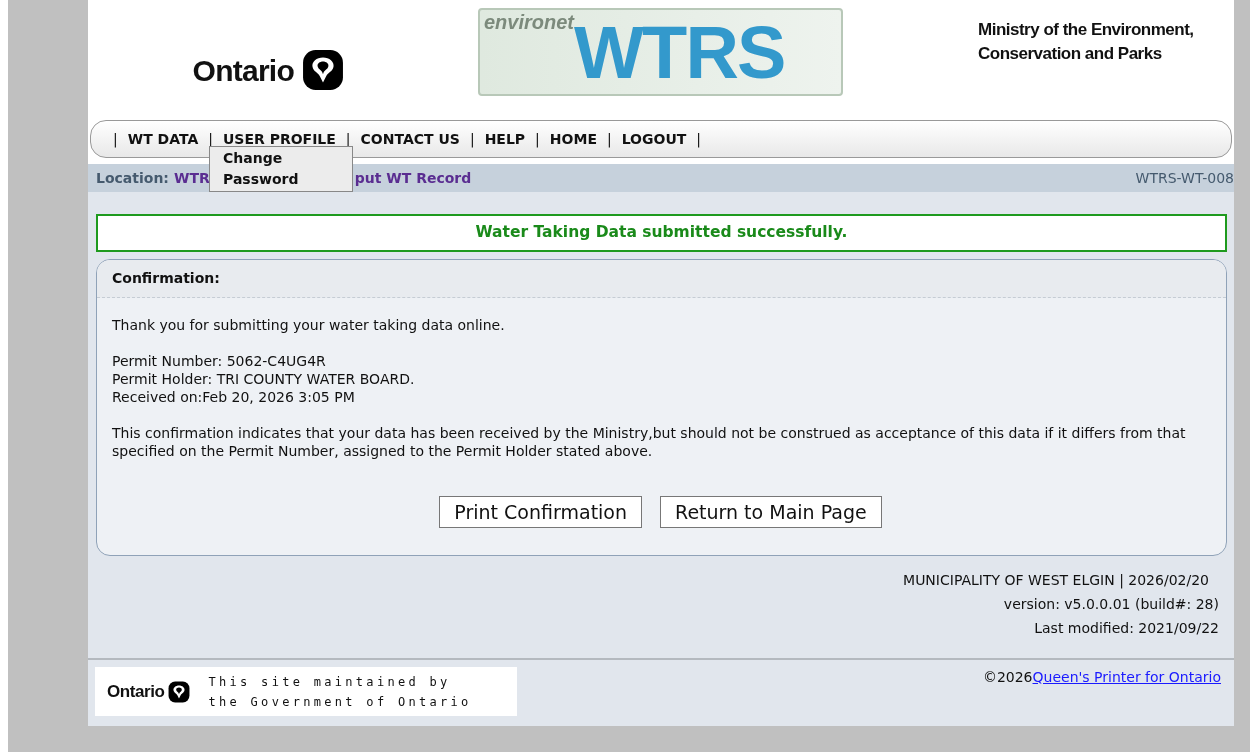 This screenshot has width=1250, height=752. What do you see at coordinates (661, 233) in the screenshot?
I see `success-banner: Water Taking Data submitted successfully.` at bounding box center [661, 233].